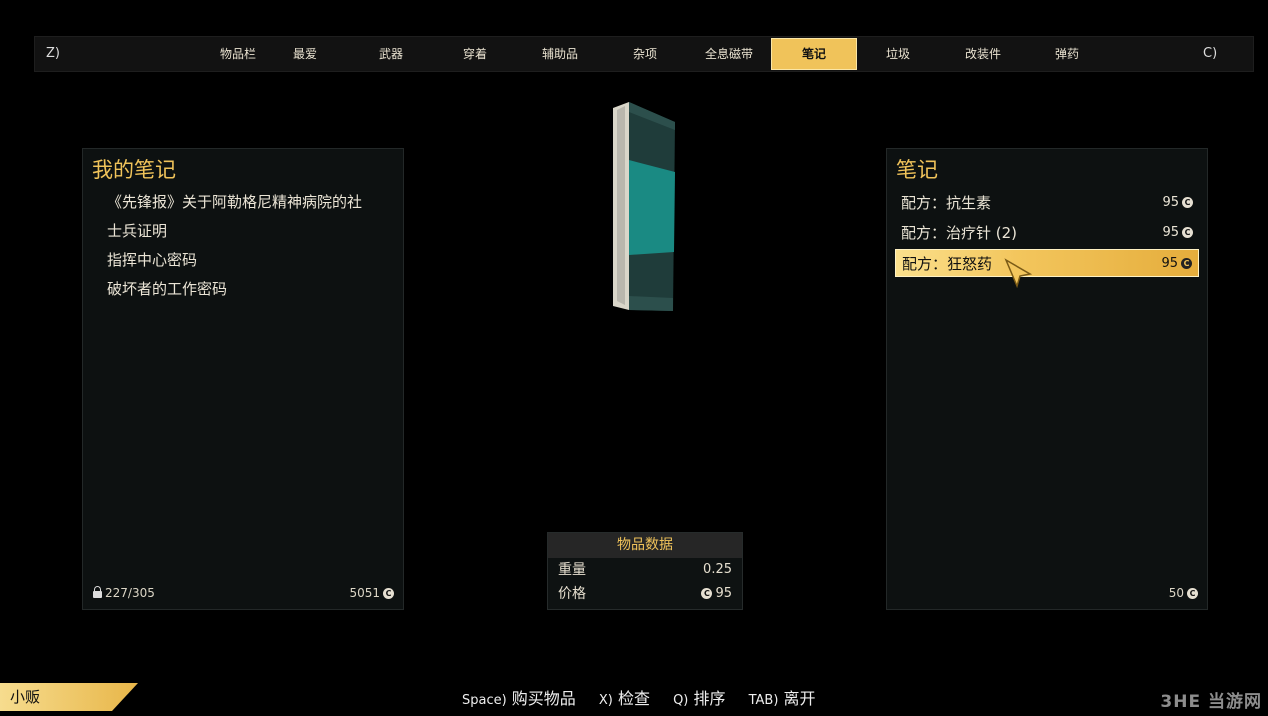 This screenshot has width=1268, height=716. What do you see at coordinates (644, 206) in the screenshot?
I see `note-book-model` at bounding box center [644, 206].